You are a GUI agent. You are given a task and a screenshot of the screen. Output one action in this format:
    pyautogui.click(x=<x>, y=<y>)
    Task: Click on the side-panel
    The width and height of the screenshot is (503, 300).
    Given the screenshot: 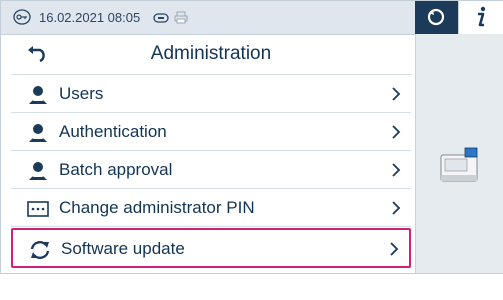 What is the action you would take?
    pyautogui.click(x=459, y=153)
    